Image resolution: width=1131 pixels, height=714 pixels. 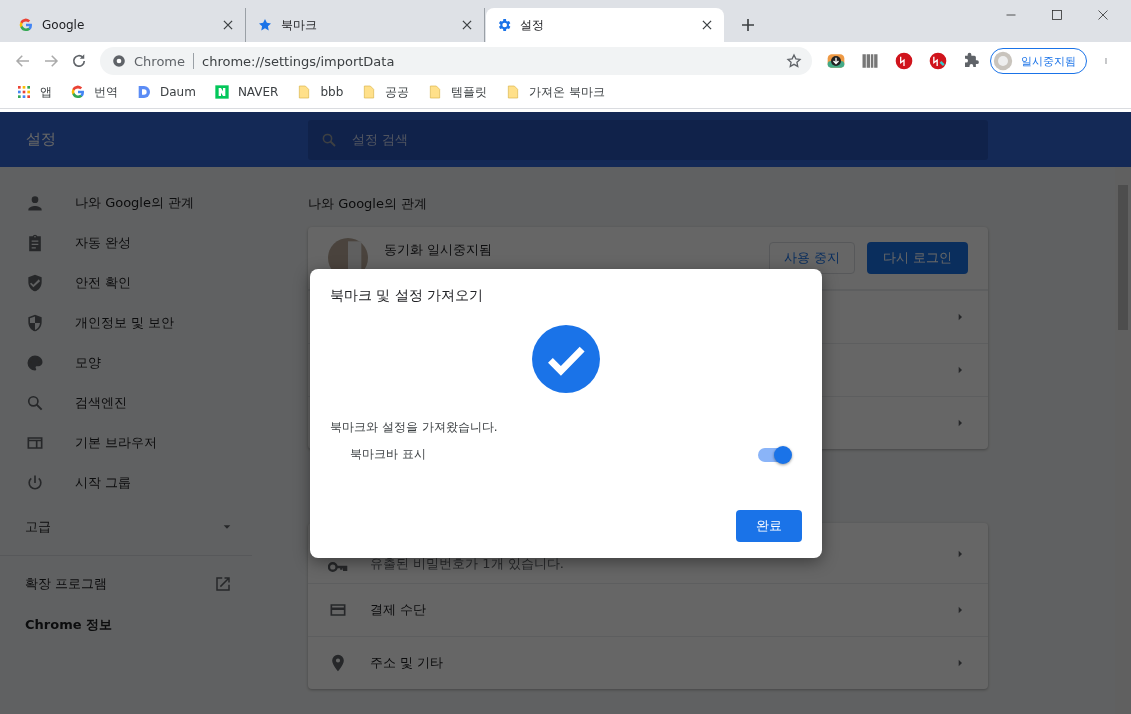 What do you see at coordinates (41, 139) in the screenshot?
I see `page-title: 설정` at bounding box center [41, 139].